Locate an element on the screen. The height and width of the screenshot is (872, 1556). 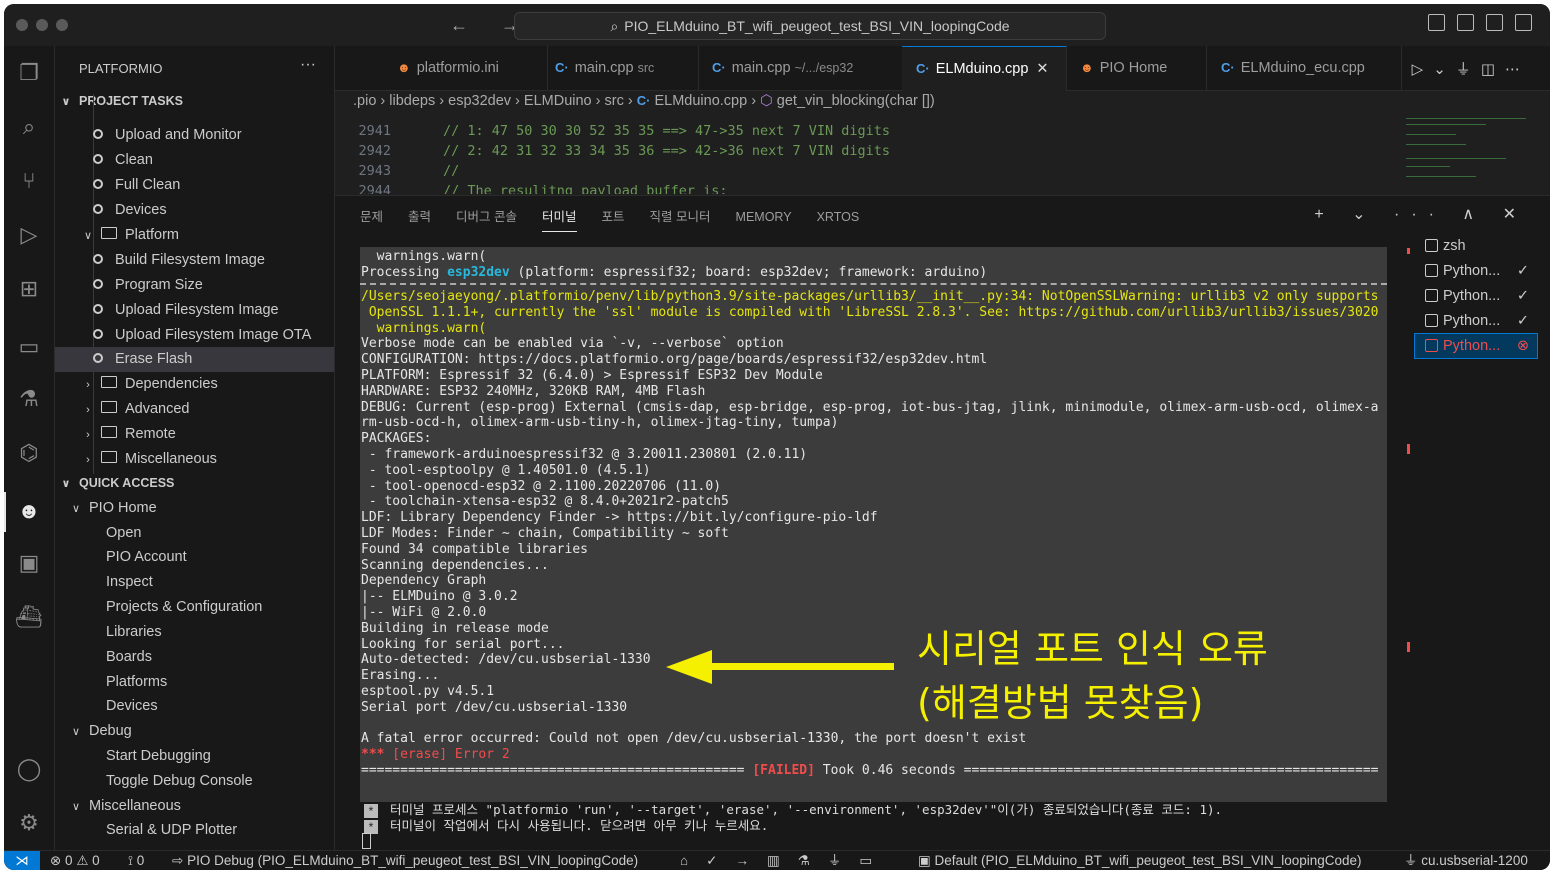
split-editor-icon: ◫ is located at coordinates (1493, 69).